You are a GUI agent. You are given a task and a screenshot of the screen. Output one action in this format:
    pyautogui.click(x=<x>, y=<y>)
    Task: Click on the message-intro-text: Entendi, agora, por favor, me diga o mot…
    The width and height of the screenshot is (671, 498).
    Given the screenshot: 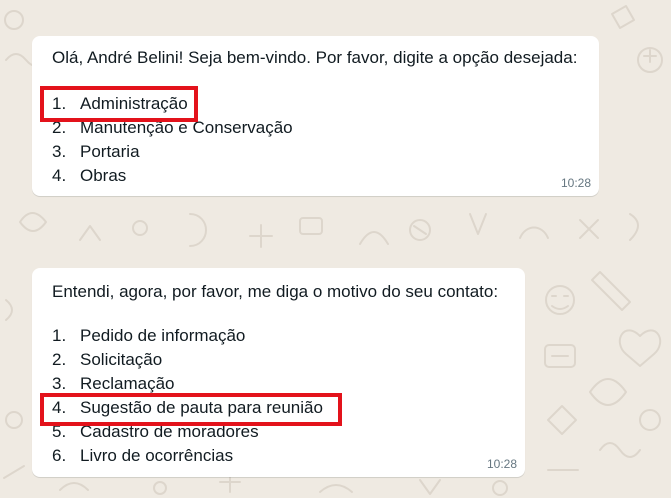 What is the action you would take?
    pyautogui.click(x=275, y=291)
    